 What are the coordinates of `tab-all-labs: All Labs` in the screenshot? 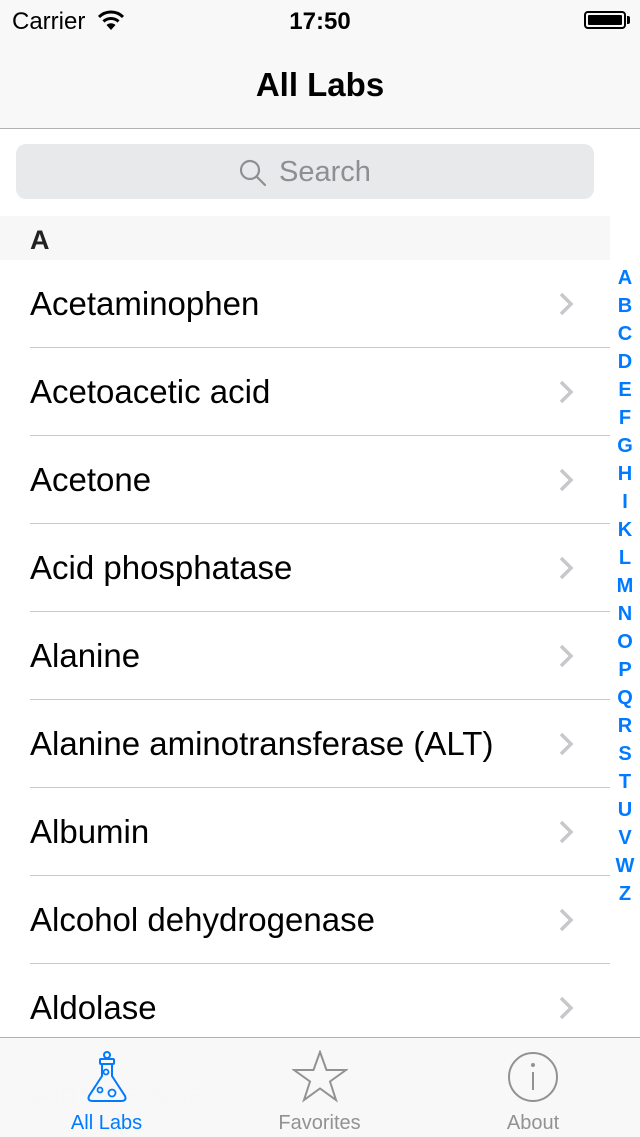 It's located at (106, 1087).